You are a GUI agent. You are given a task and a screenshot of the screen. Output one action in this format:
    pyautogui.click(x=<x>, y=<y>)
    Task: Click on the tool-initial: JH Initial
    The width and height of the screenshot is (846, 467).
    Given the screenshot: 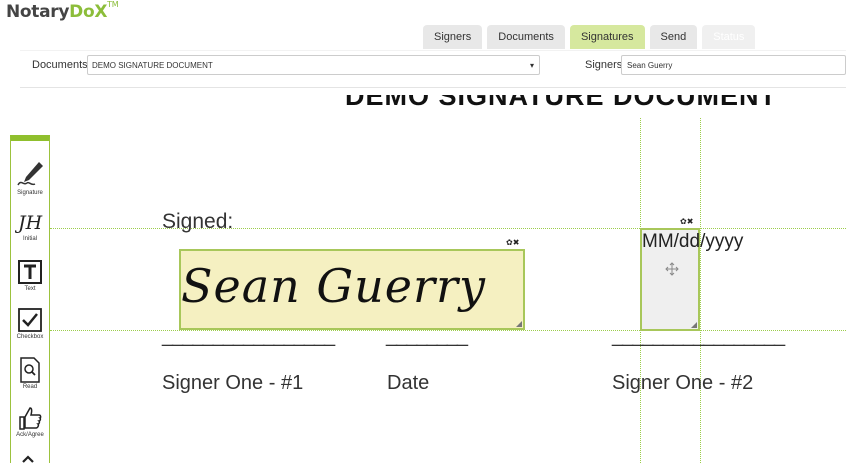 What is the action you would take?
    pyautogui.click(x=30, y=225)
    